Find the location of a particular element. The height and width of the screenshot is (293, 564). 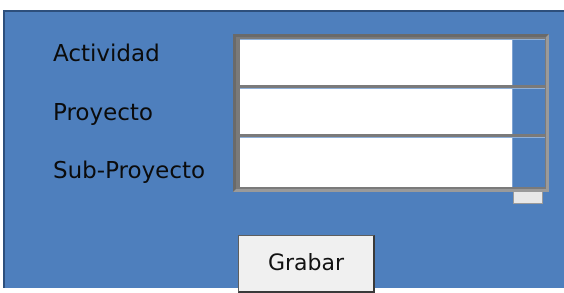

subproyecto-listbox is located at coordinates (392, 162).